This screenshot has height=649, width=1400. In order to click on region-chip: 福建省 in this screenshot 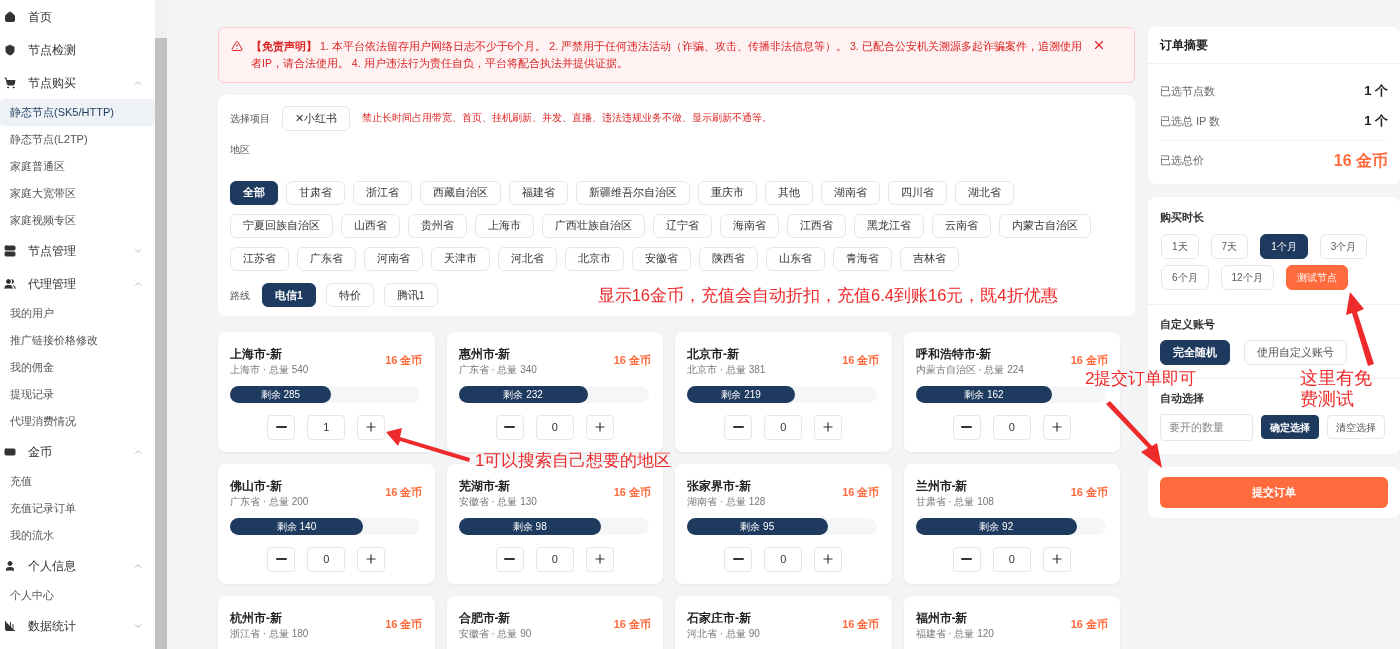, I will do `click(538, 193)`.